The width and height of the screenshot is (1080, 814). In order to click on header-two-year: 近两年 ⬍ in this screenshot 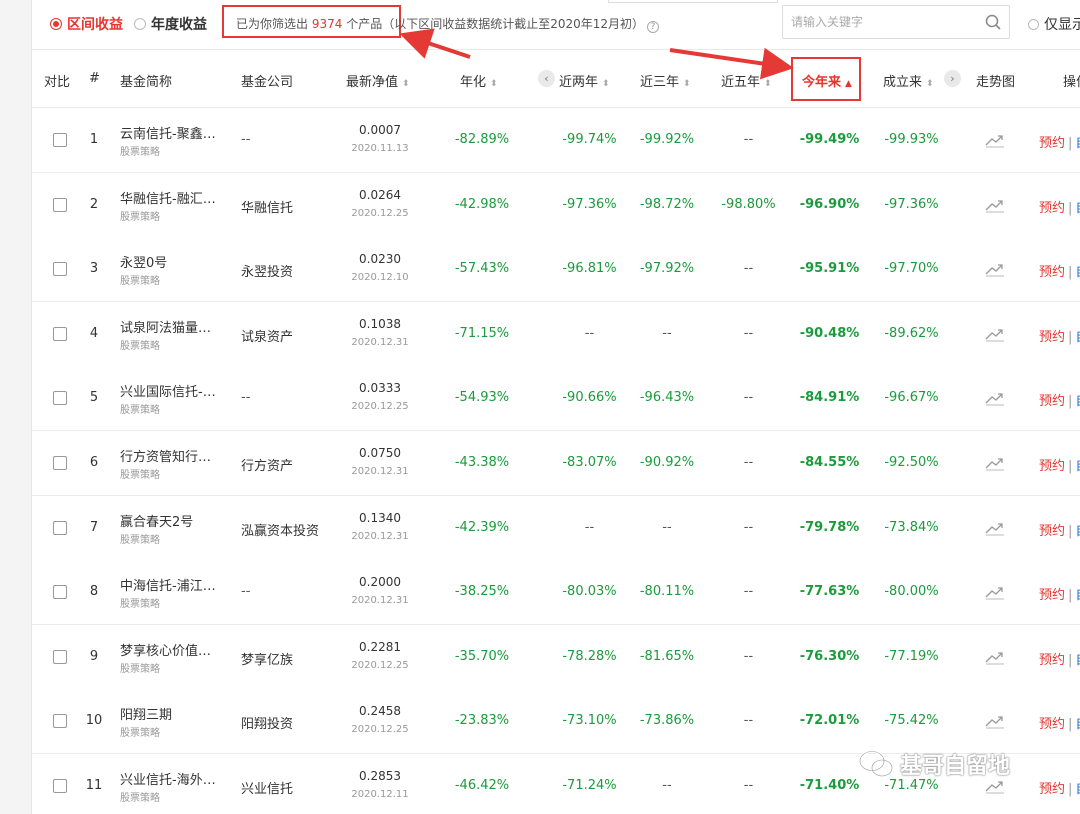, I will do `click(584, 80)`.